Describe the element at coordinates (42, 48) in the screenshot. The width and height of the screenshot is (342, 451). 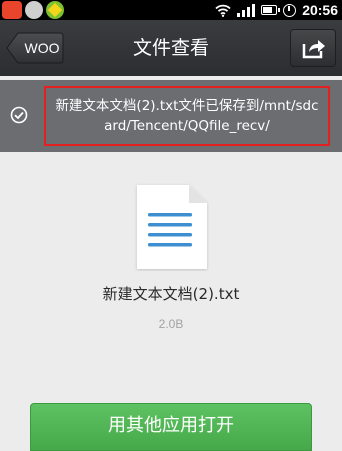
I see `back-button-label: WOO` at that location.